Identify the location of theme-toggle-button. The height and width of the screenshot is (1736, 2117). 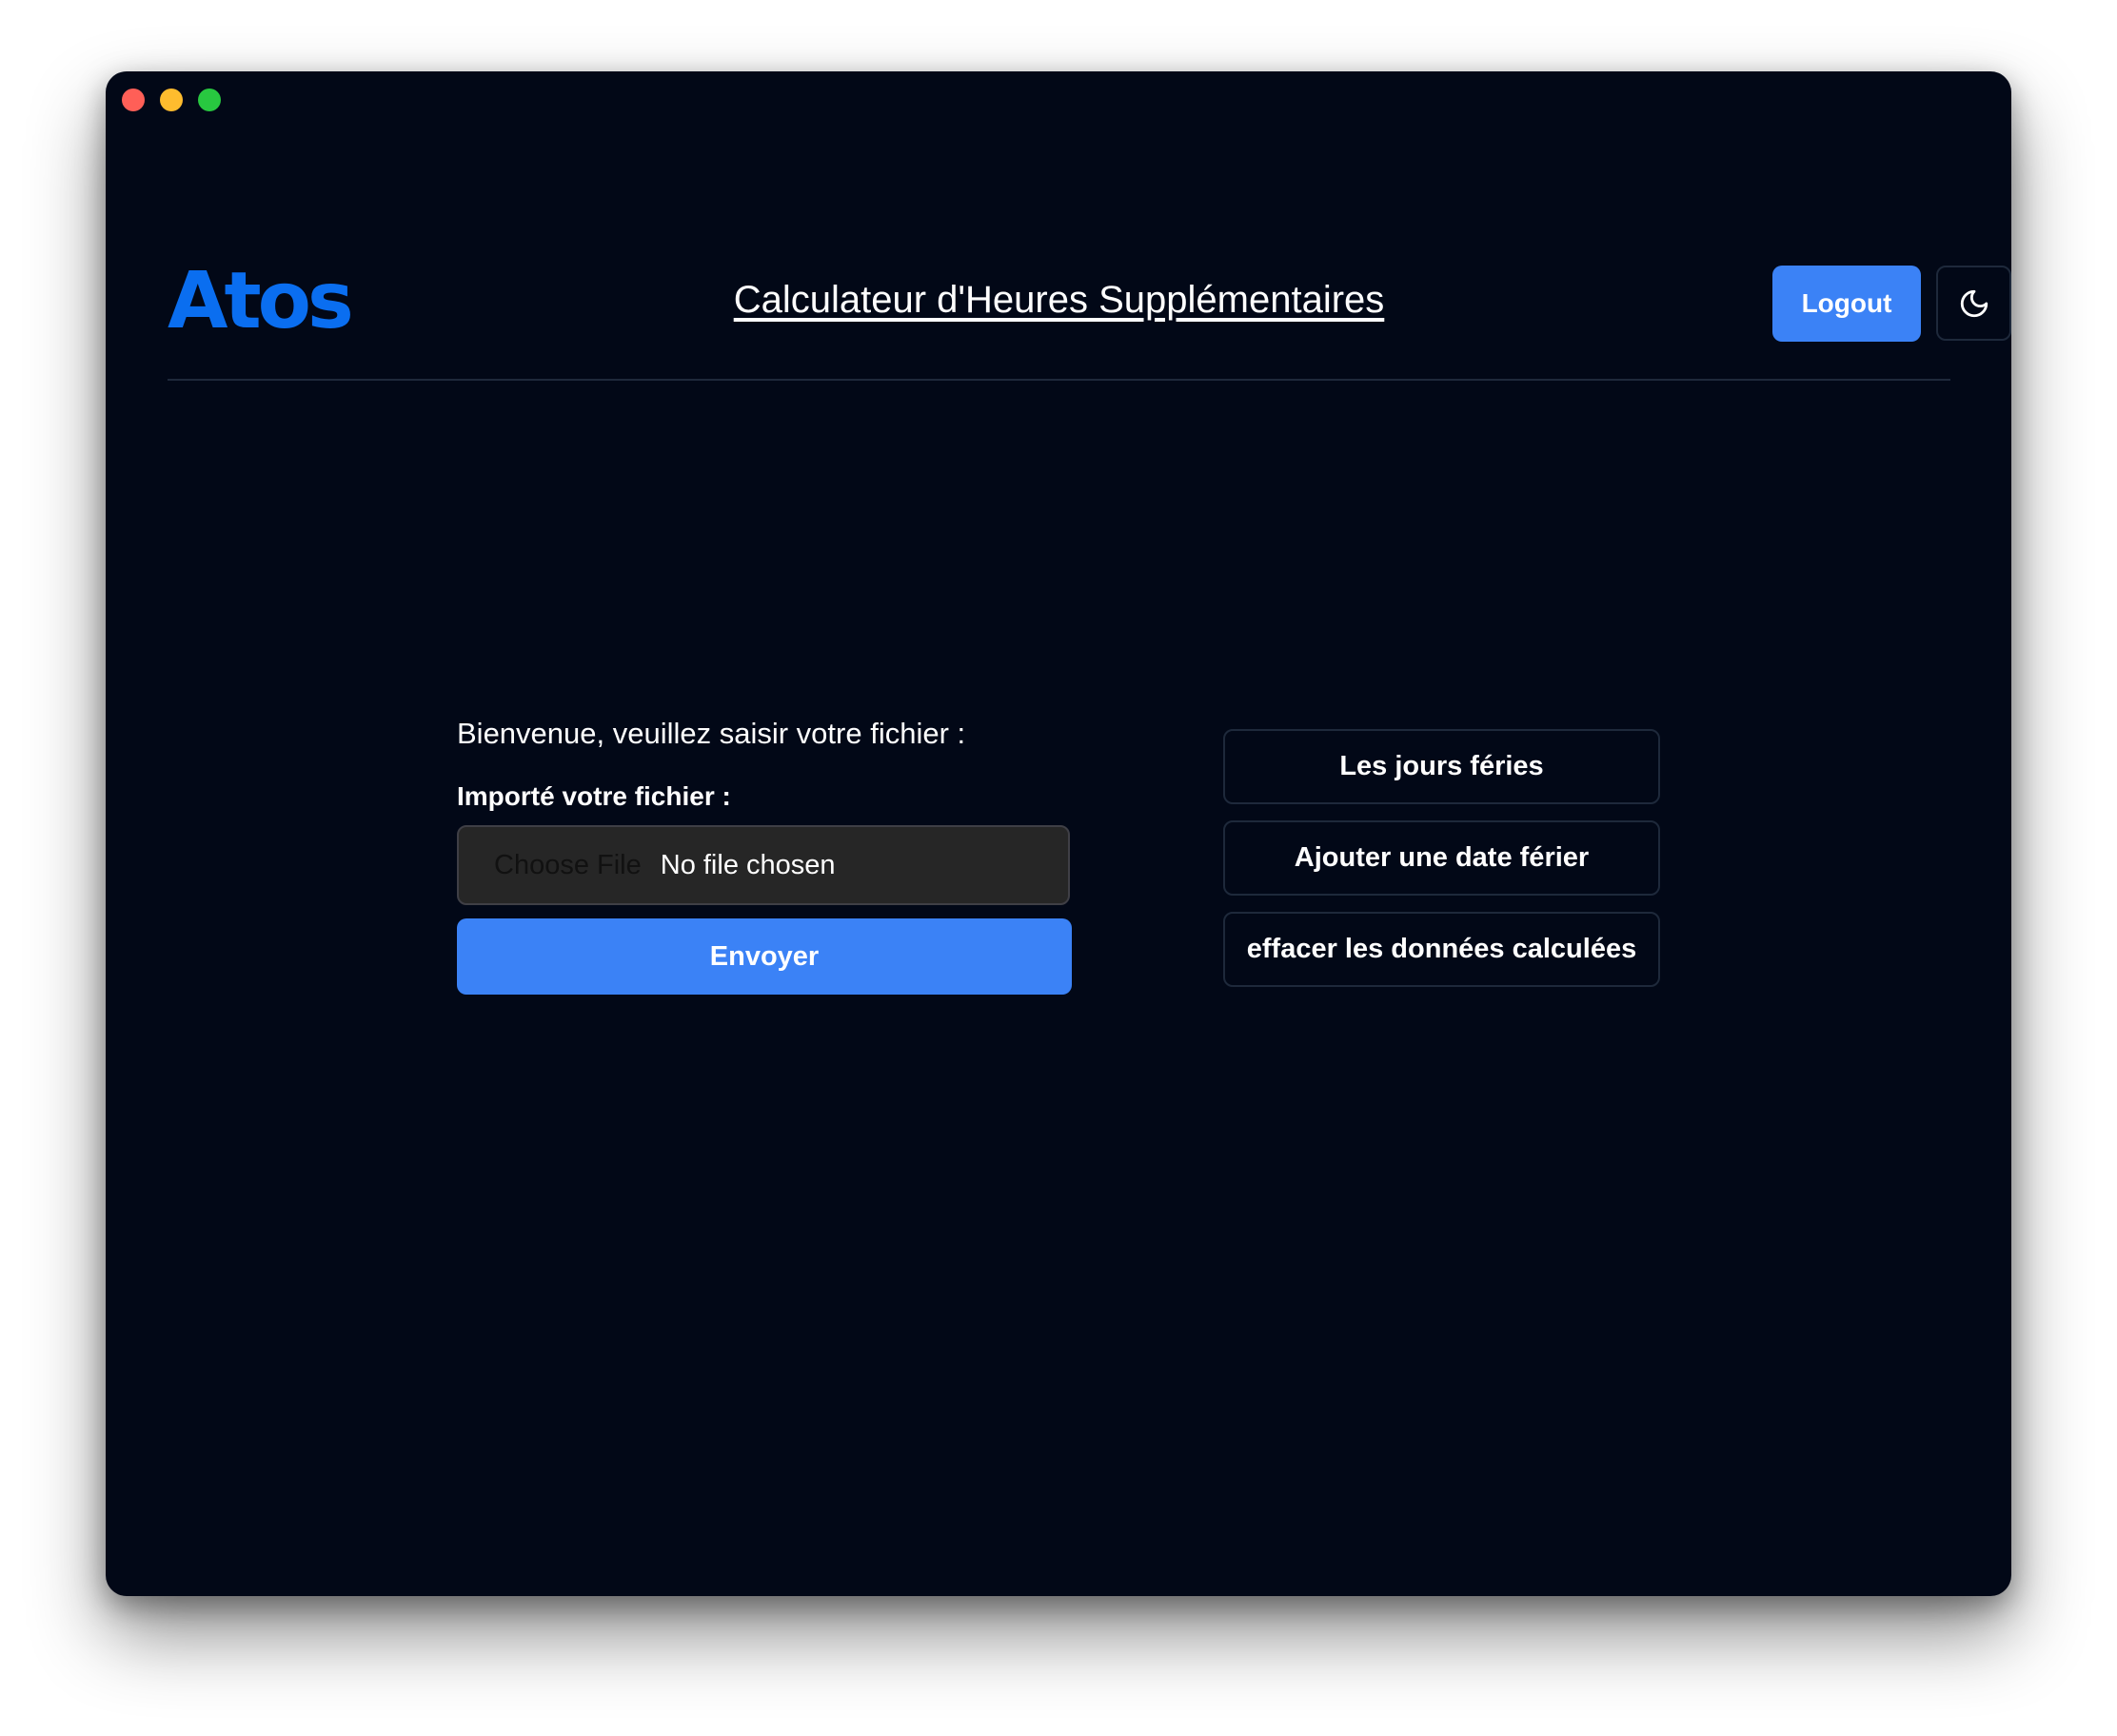
(1974, 303).